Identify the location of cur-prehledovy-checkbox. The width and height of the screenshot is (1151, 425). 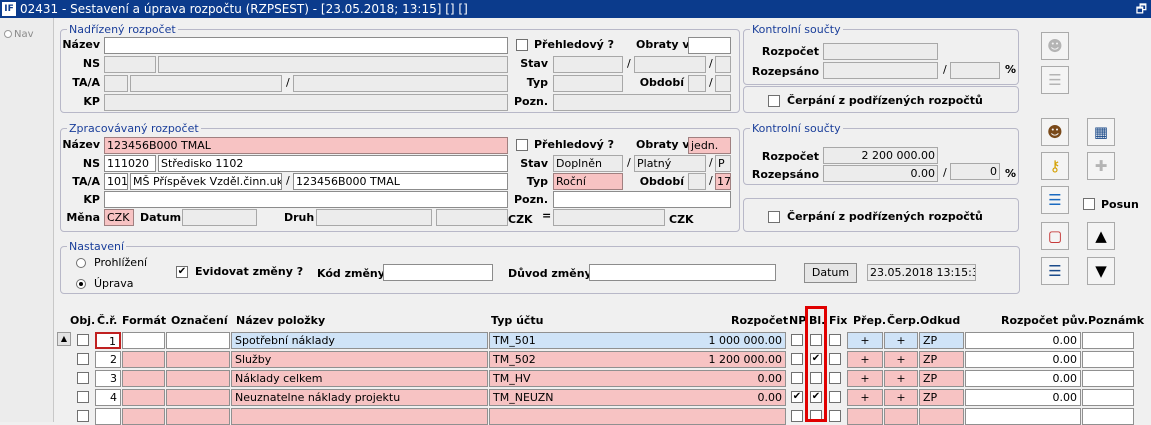
(522, 145).